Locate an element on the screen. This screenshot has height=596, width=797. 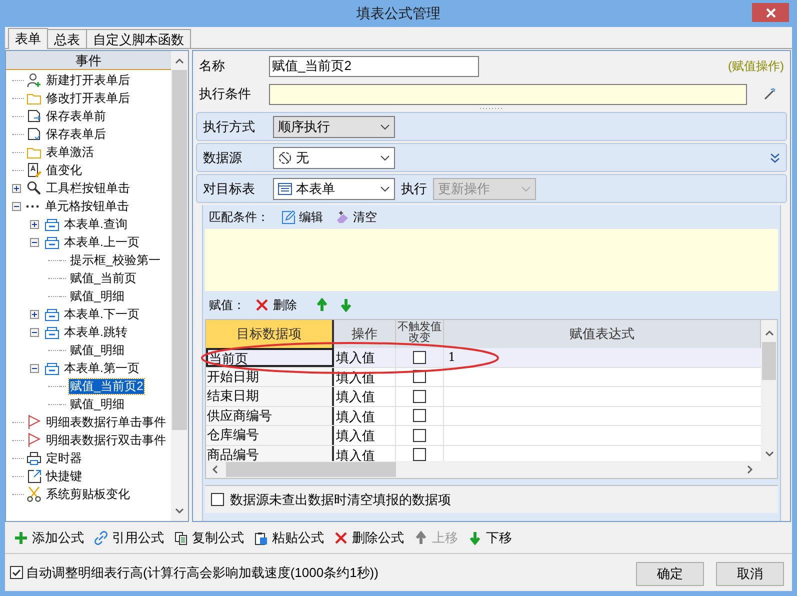
move-down-button is located at coordinates (346, 305).